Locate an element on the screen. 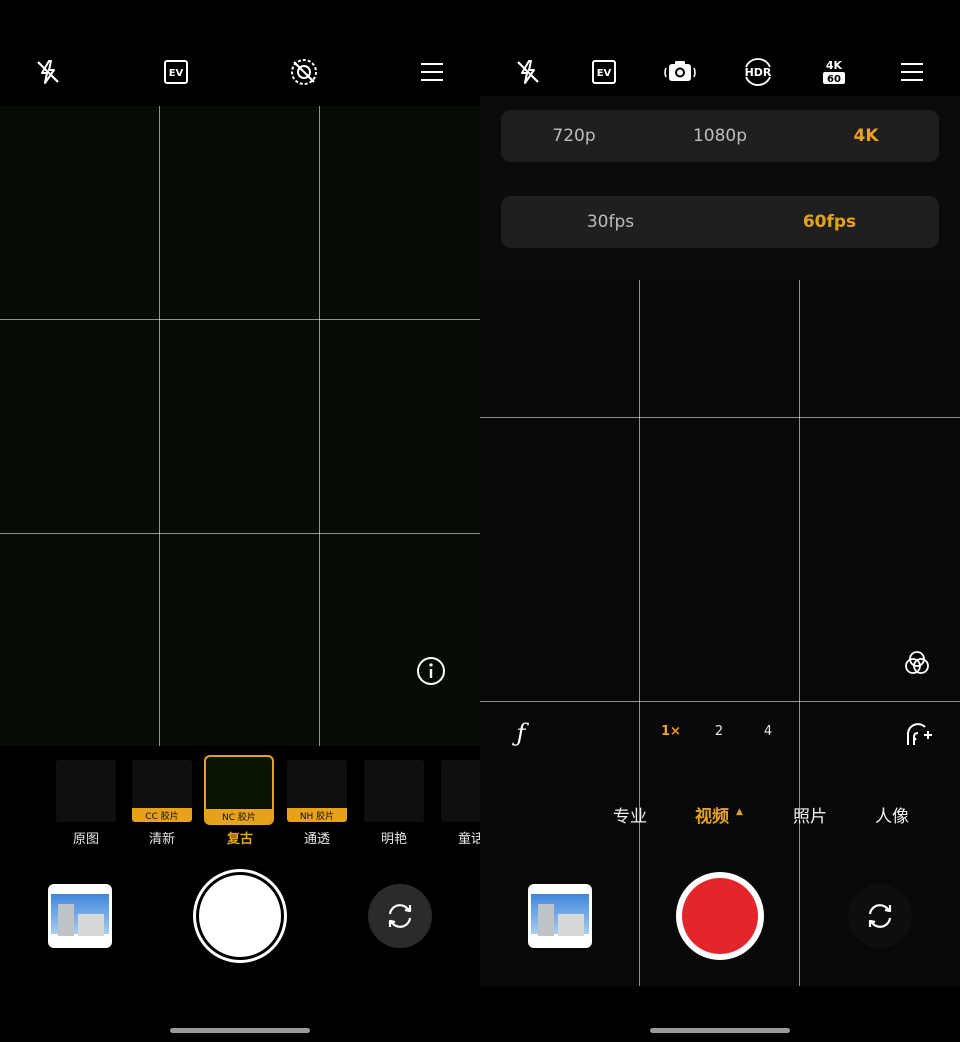 This screenshot has width=960, height=1042. resolution-selector: 720p 1080p 4K is located at coordinates (720, 136).